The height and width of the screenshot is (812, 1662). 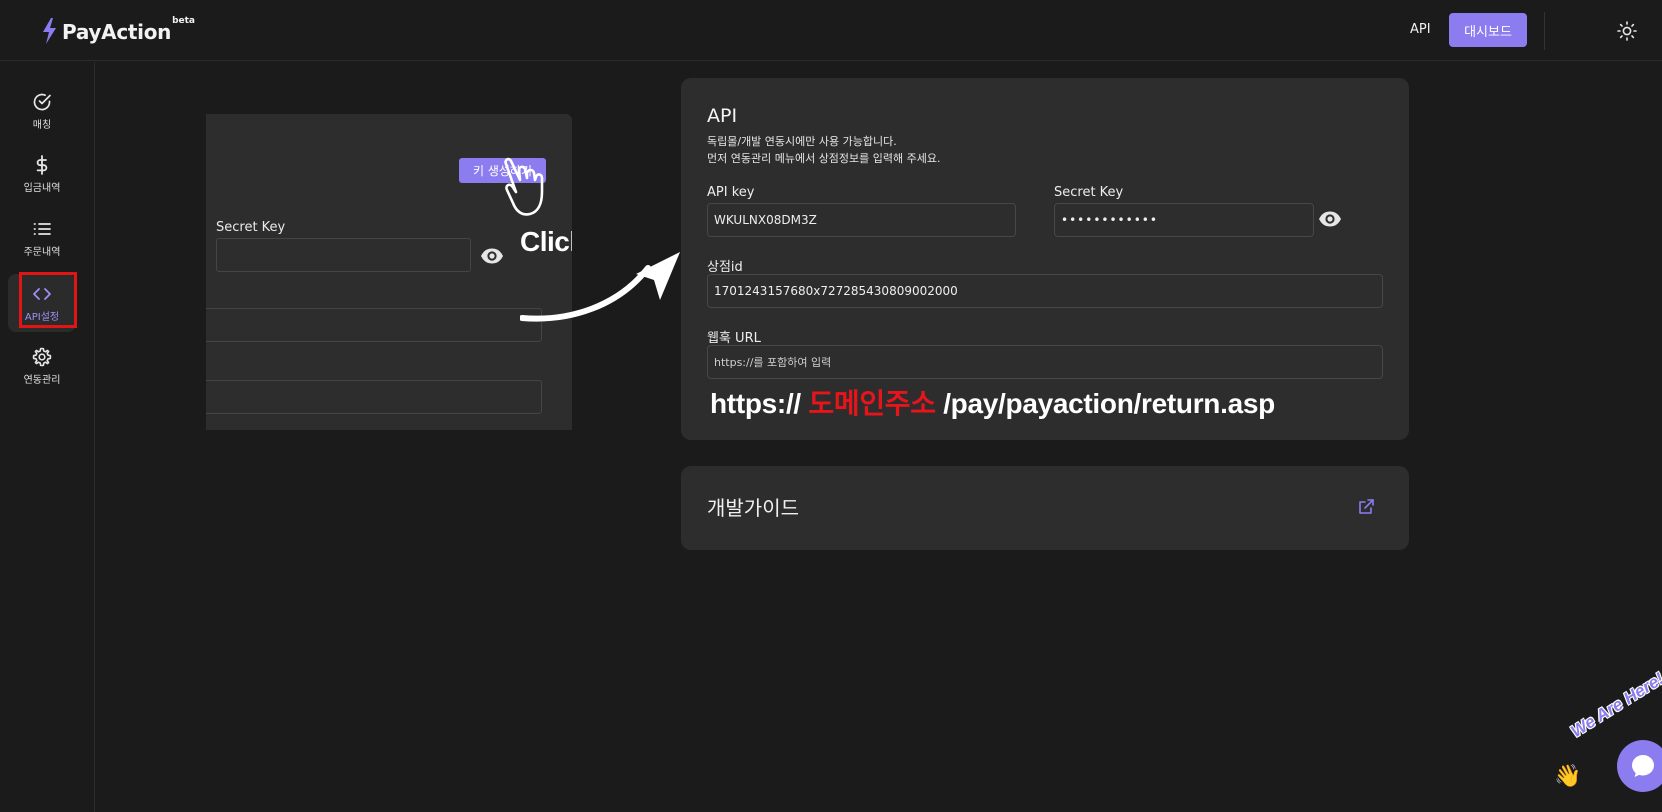 I want to click on sidebar-item-orders: 주문내역, so click(x=42, y=238).